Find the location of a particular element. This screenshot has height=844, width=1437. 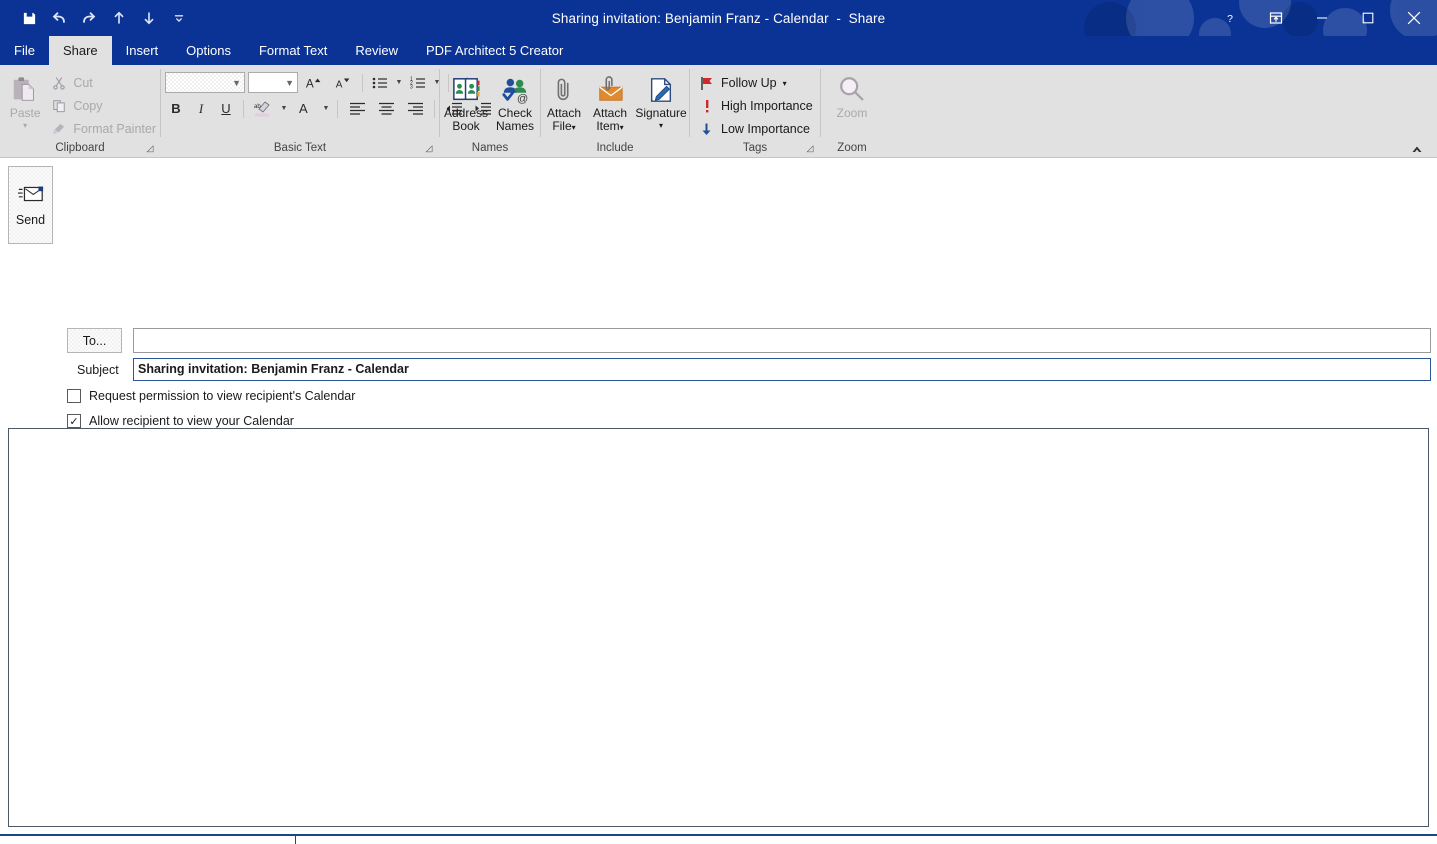

attach-file-label-line2: File is located at coordinates (562, 126).